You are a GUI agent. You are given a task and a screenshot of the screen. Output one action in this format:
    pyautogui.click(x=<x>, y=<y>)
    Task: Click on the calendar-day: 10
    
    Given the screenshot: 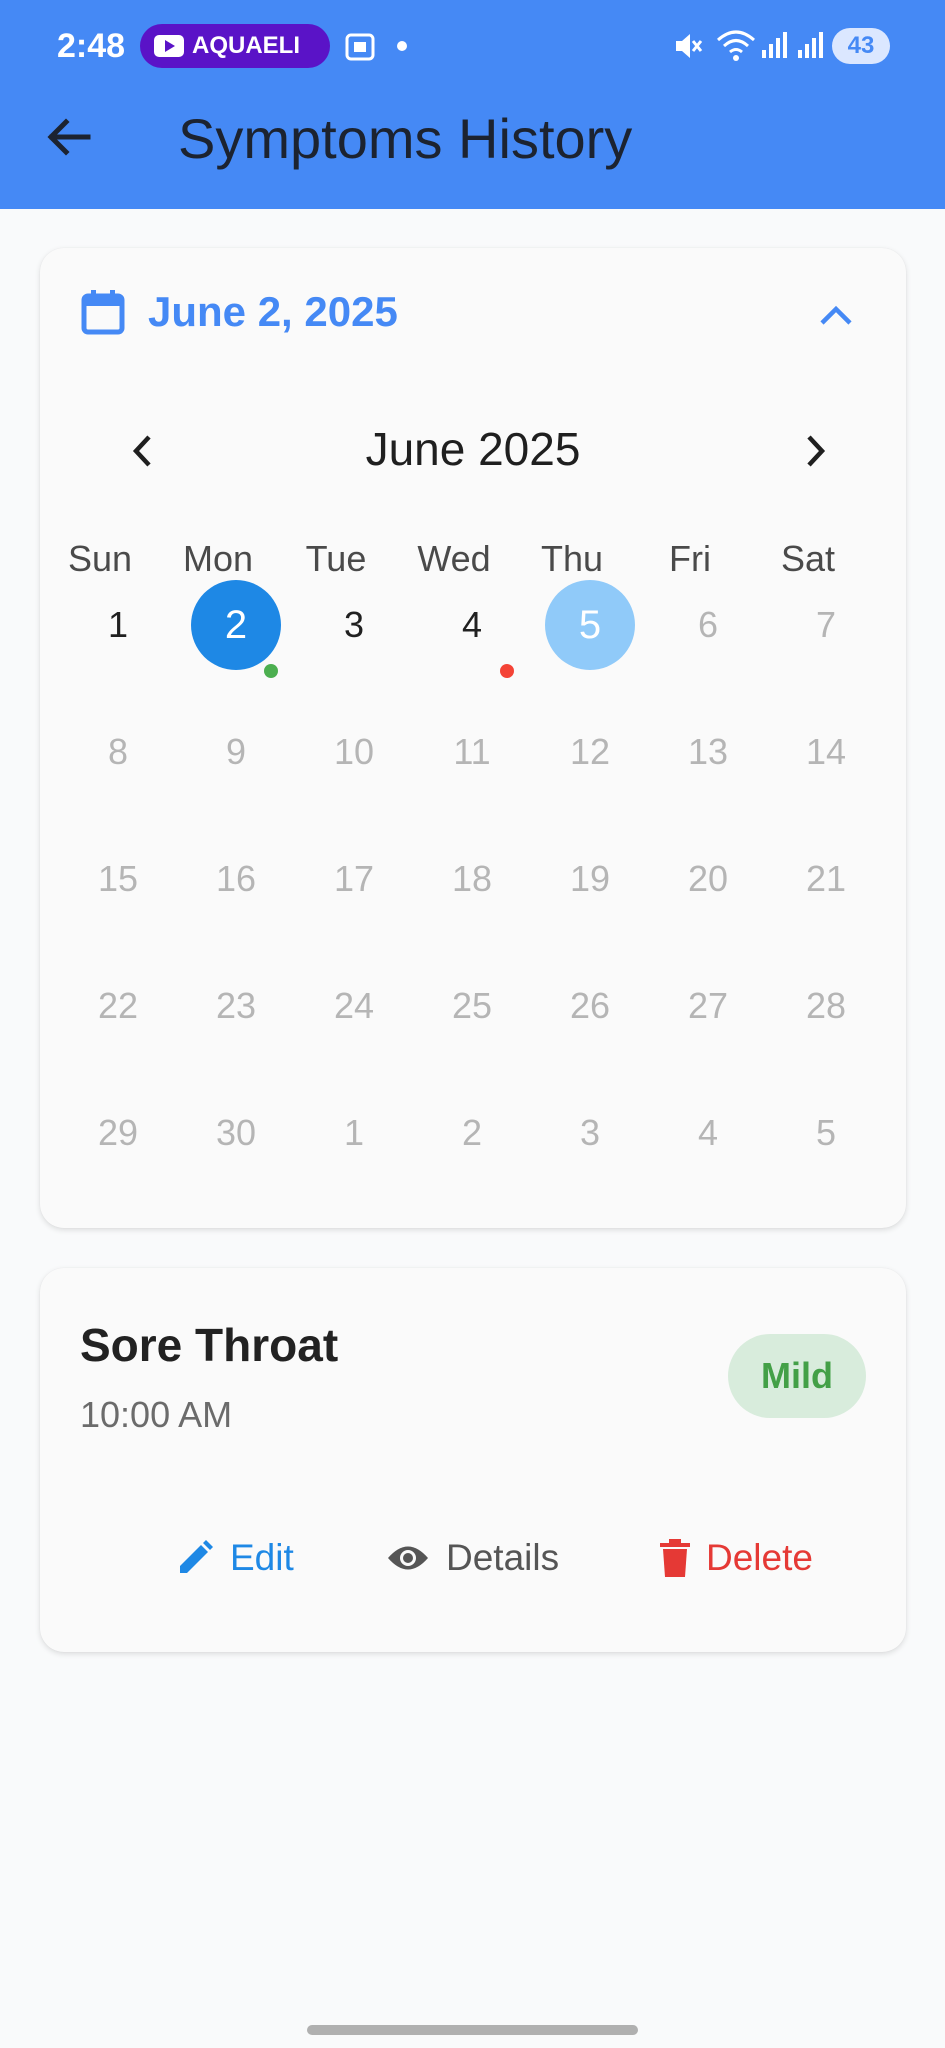 What is the action you would take?
    pyautogui.click(x=354, y=751)
    